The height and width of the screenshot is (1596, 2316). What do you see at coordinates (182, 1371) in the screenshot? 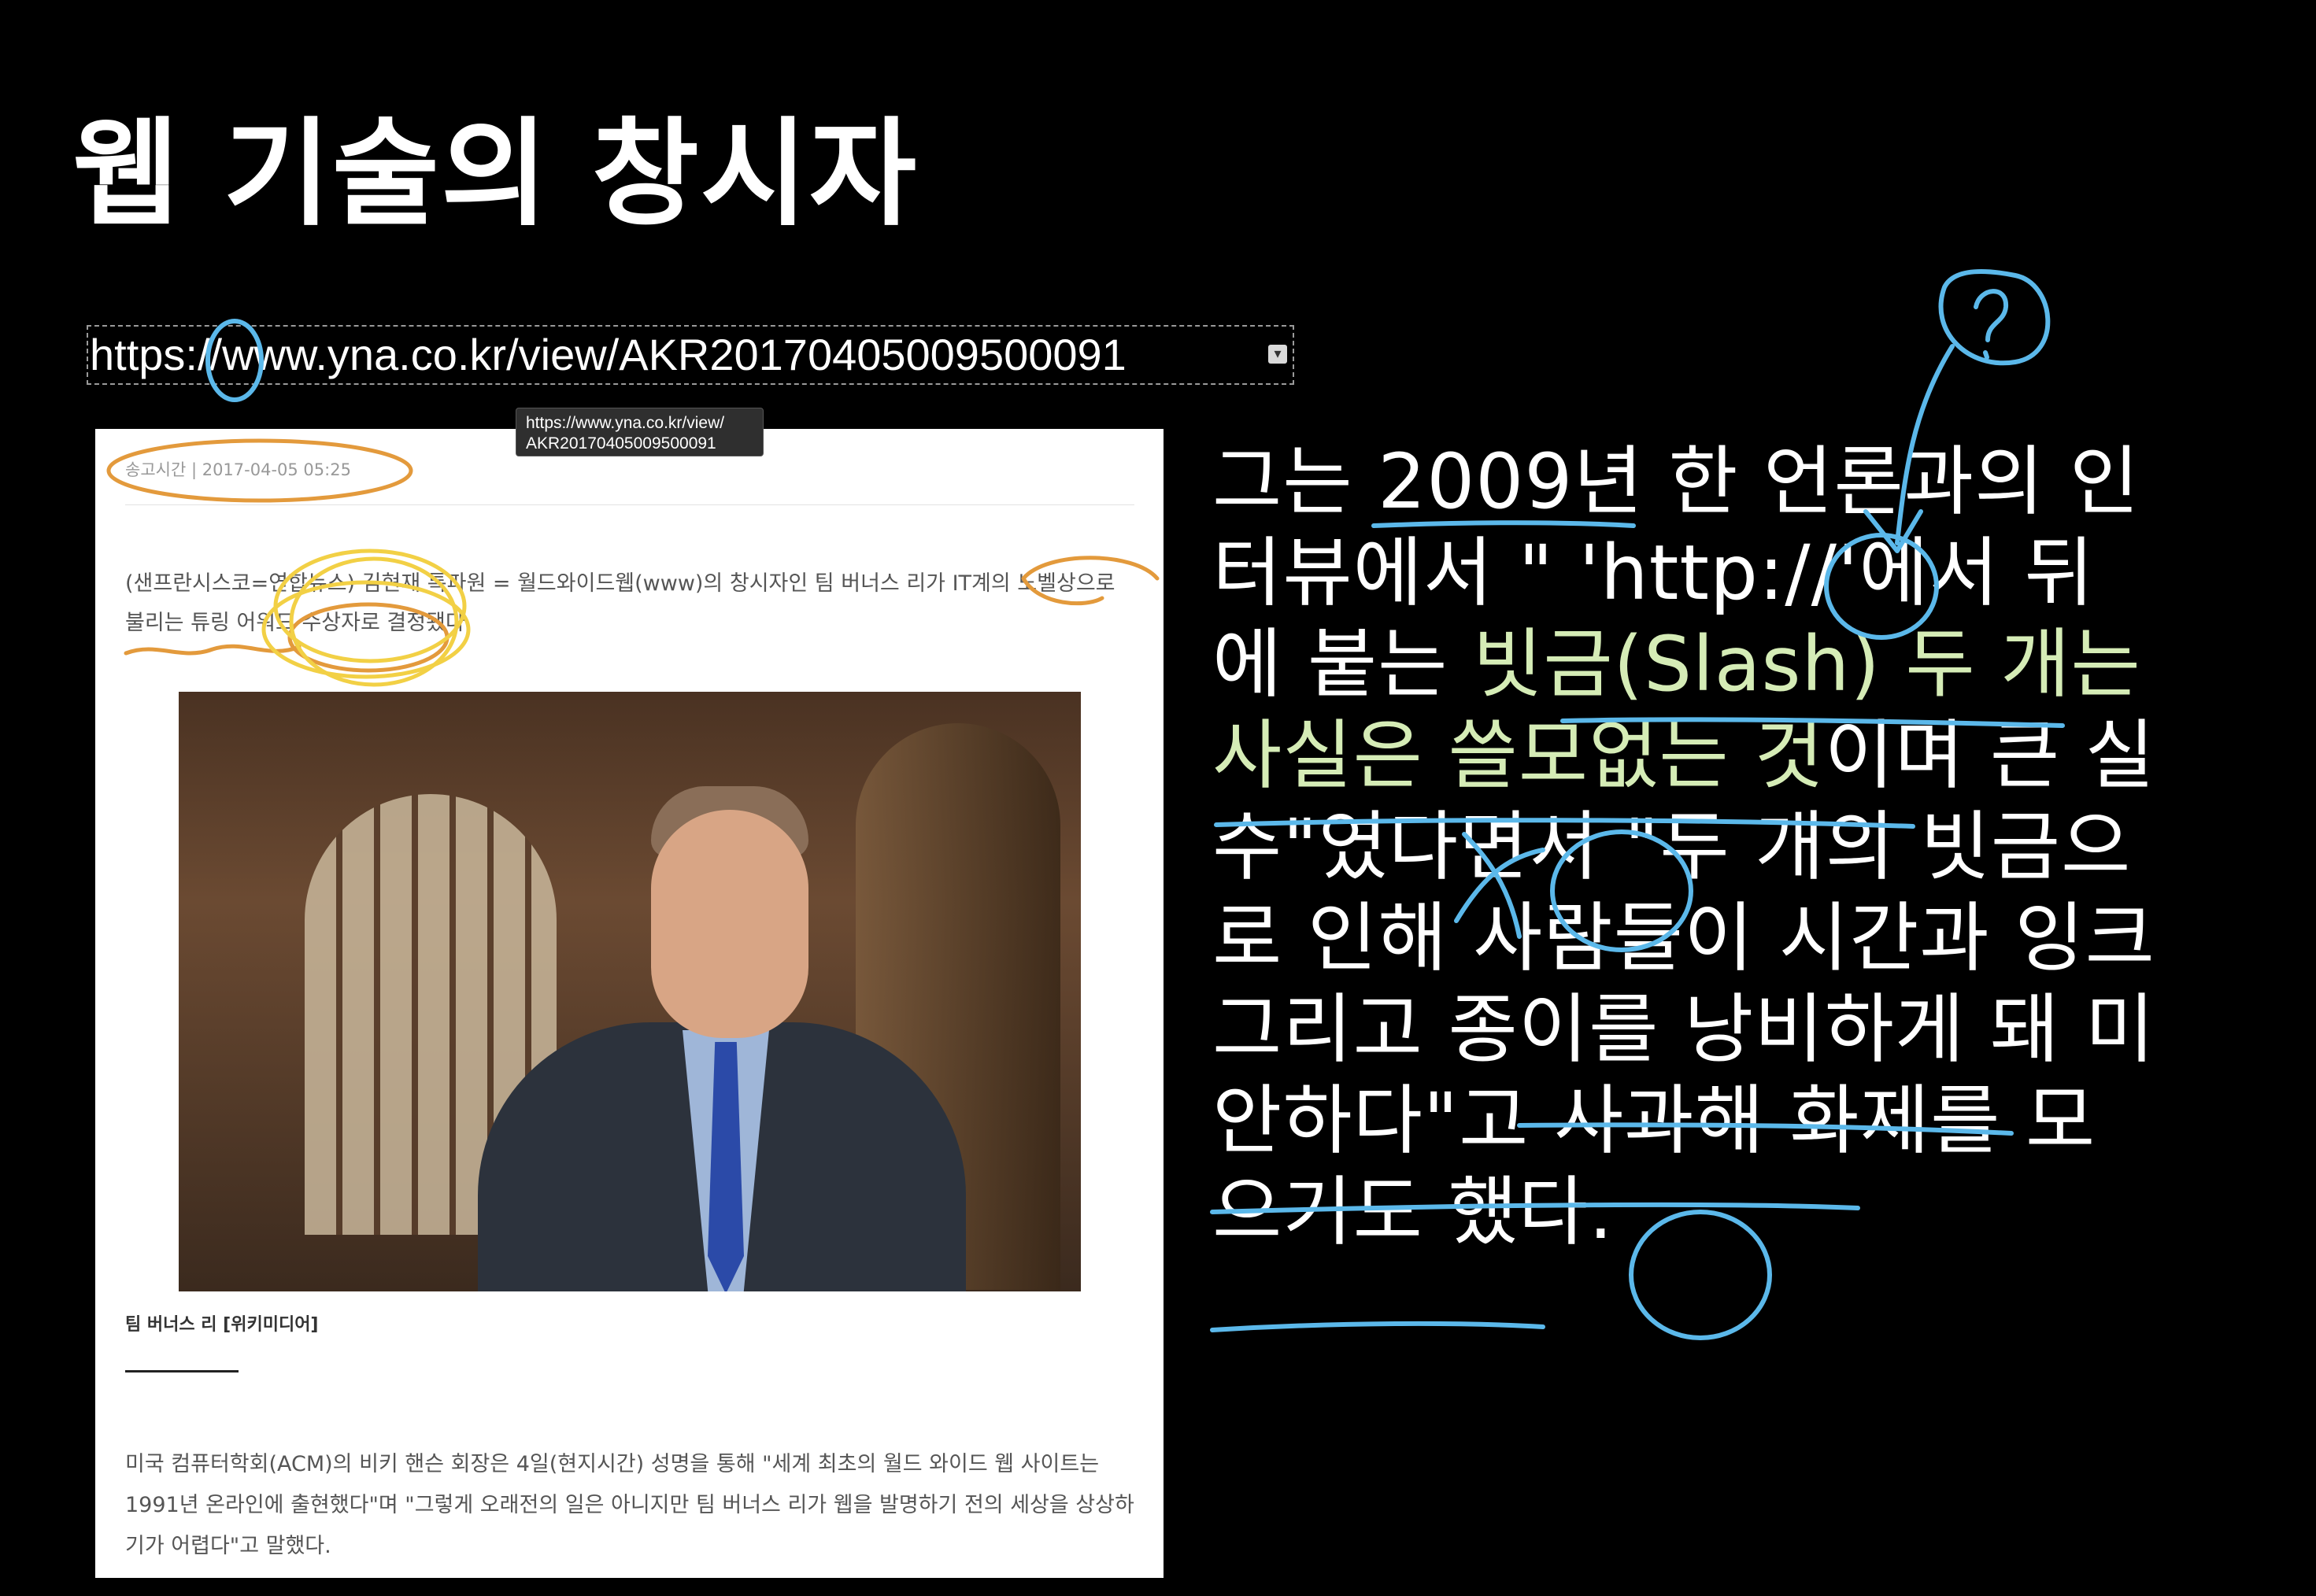
I see `caption-rule` at bounding box center [182, 1371].